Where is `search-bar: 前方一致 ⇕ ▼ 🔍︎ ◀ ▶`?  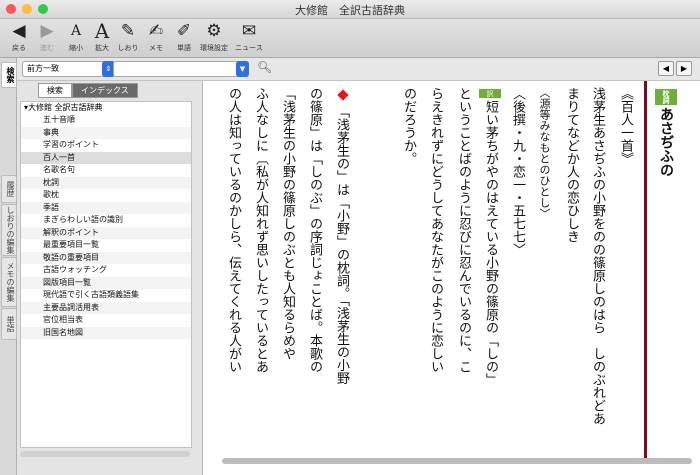 search-bar: 前方一致 ⇕ ▼ 🔍︎ ◀ ▶ is located at coordinates (358, 69).